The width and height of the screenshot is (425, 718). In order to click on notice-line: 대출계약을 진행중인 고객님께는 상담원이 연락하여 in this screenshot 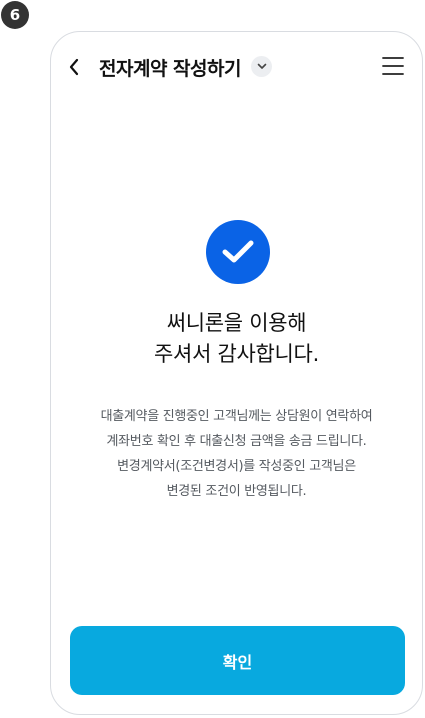, I will do `click(236, 416)`.